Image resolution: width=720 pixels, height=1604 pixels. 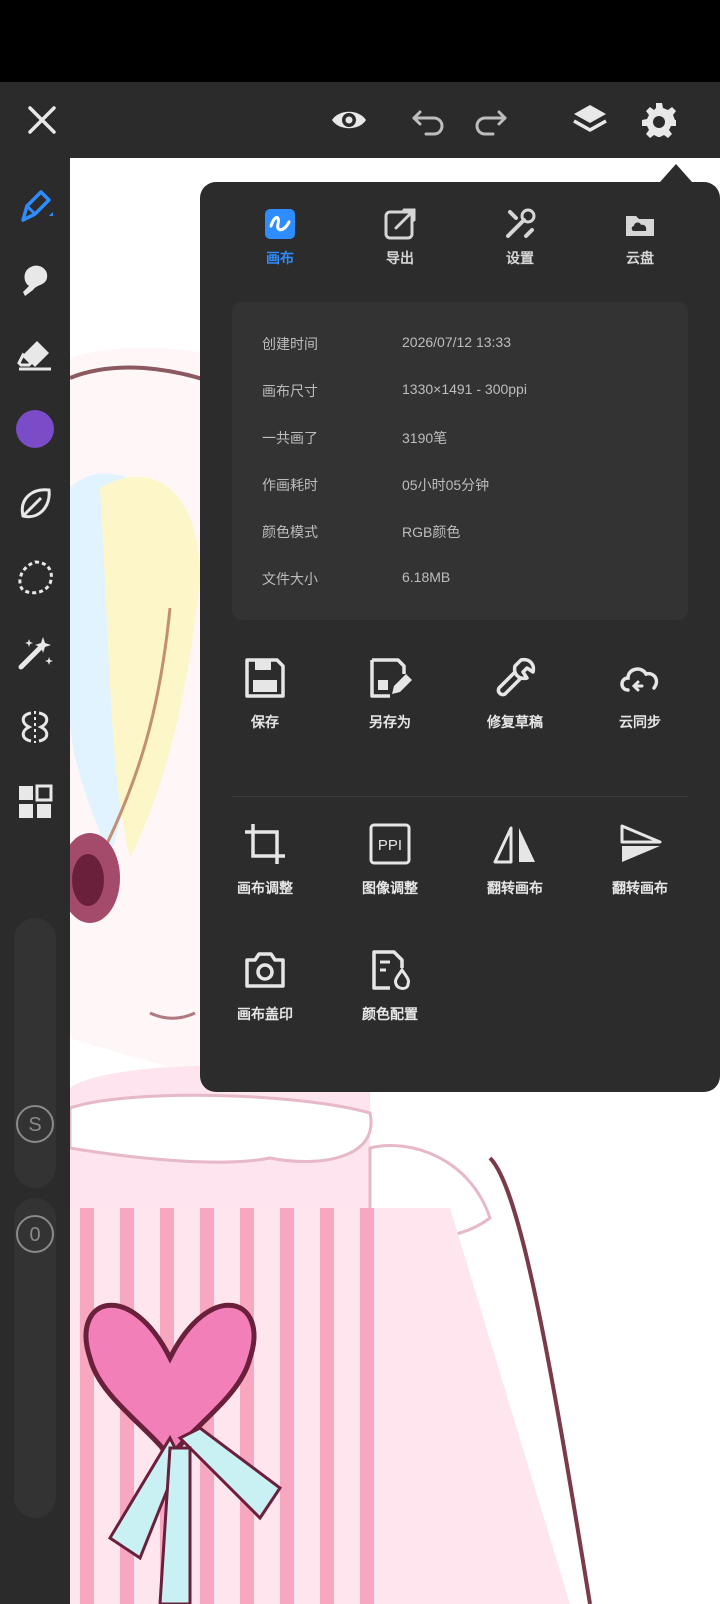 I want to click on tab-settings: 设置, so click(x=520, y=238).